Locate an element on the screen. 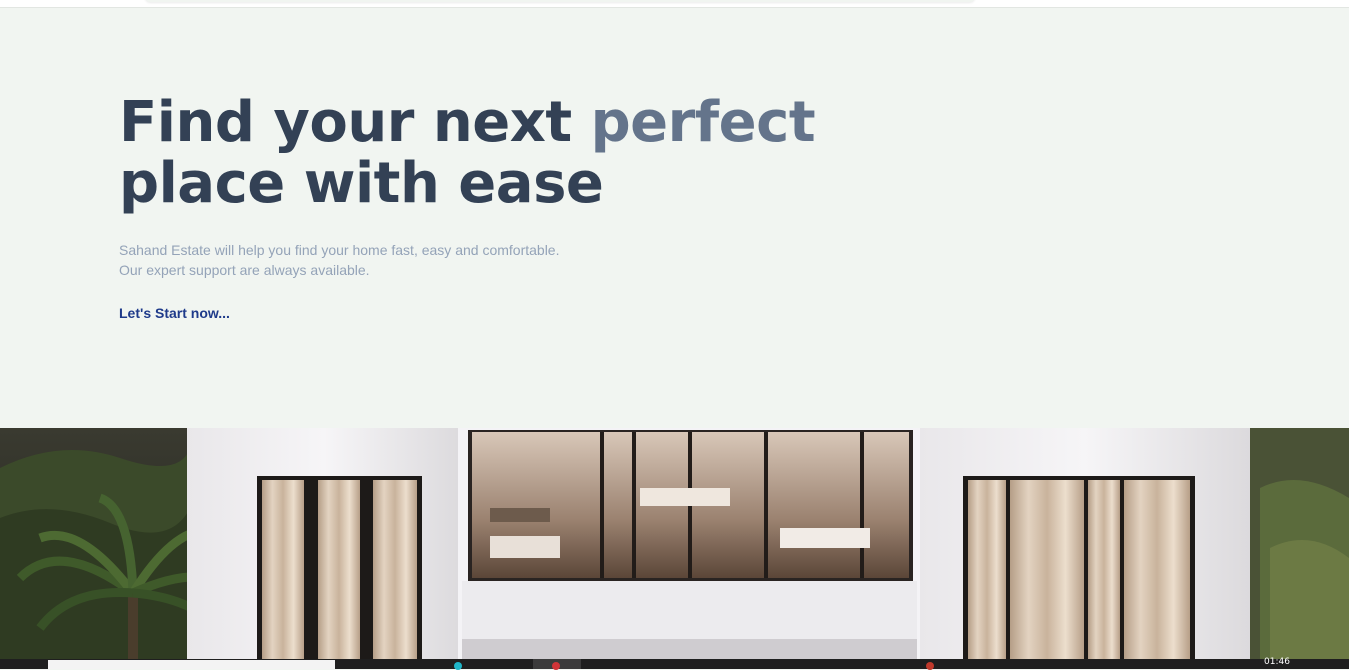 The height and width of the screenshot is (670, 1349). top-header-bar is located at coordinates (674, 4).